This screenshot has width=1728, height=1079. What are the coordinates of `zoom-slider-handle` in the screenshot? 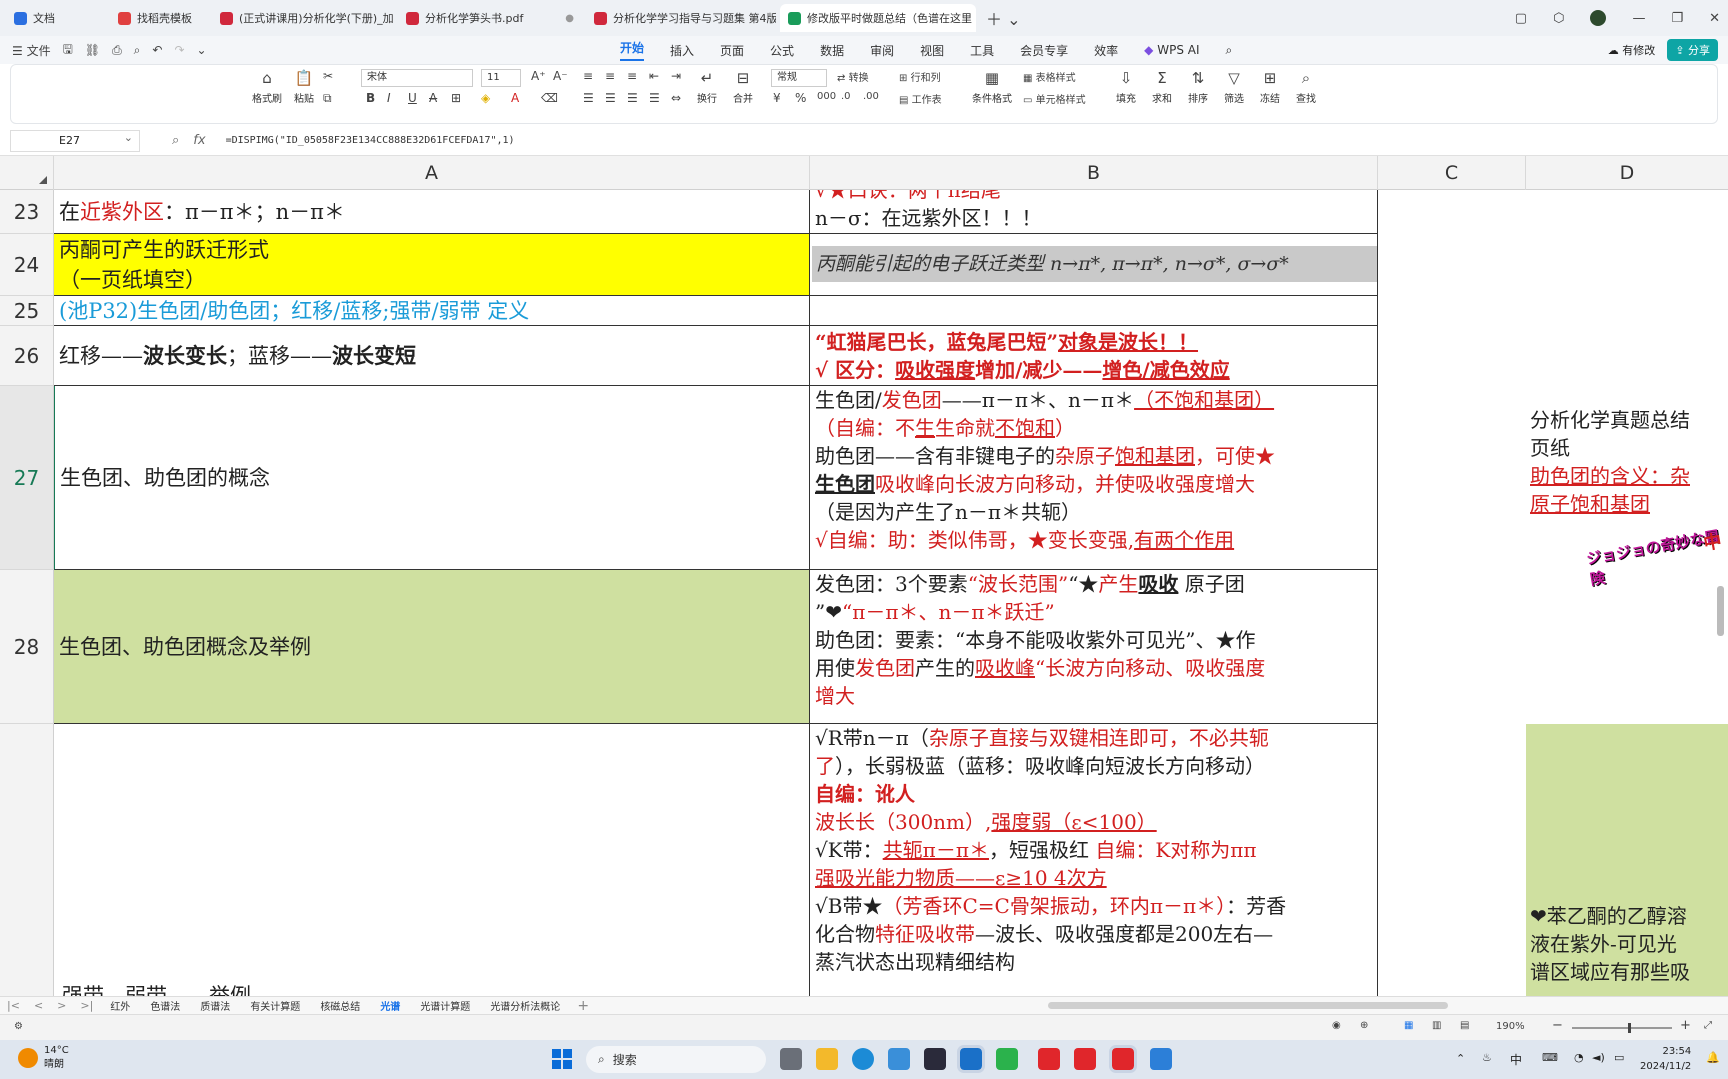 It's located at (1629, 1028).